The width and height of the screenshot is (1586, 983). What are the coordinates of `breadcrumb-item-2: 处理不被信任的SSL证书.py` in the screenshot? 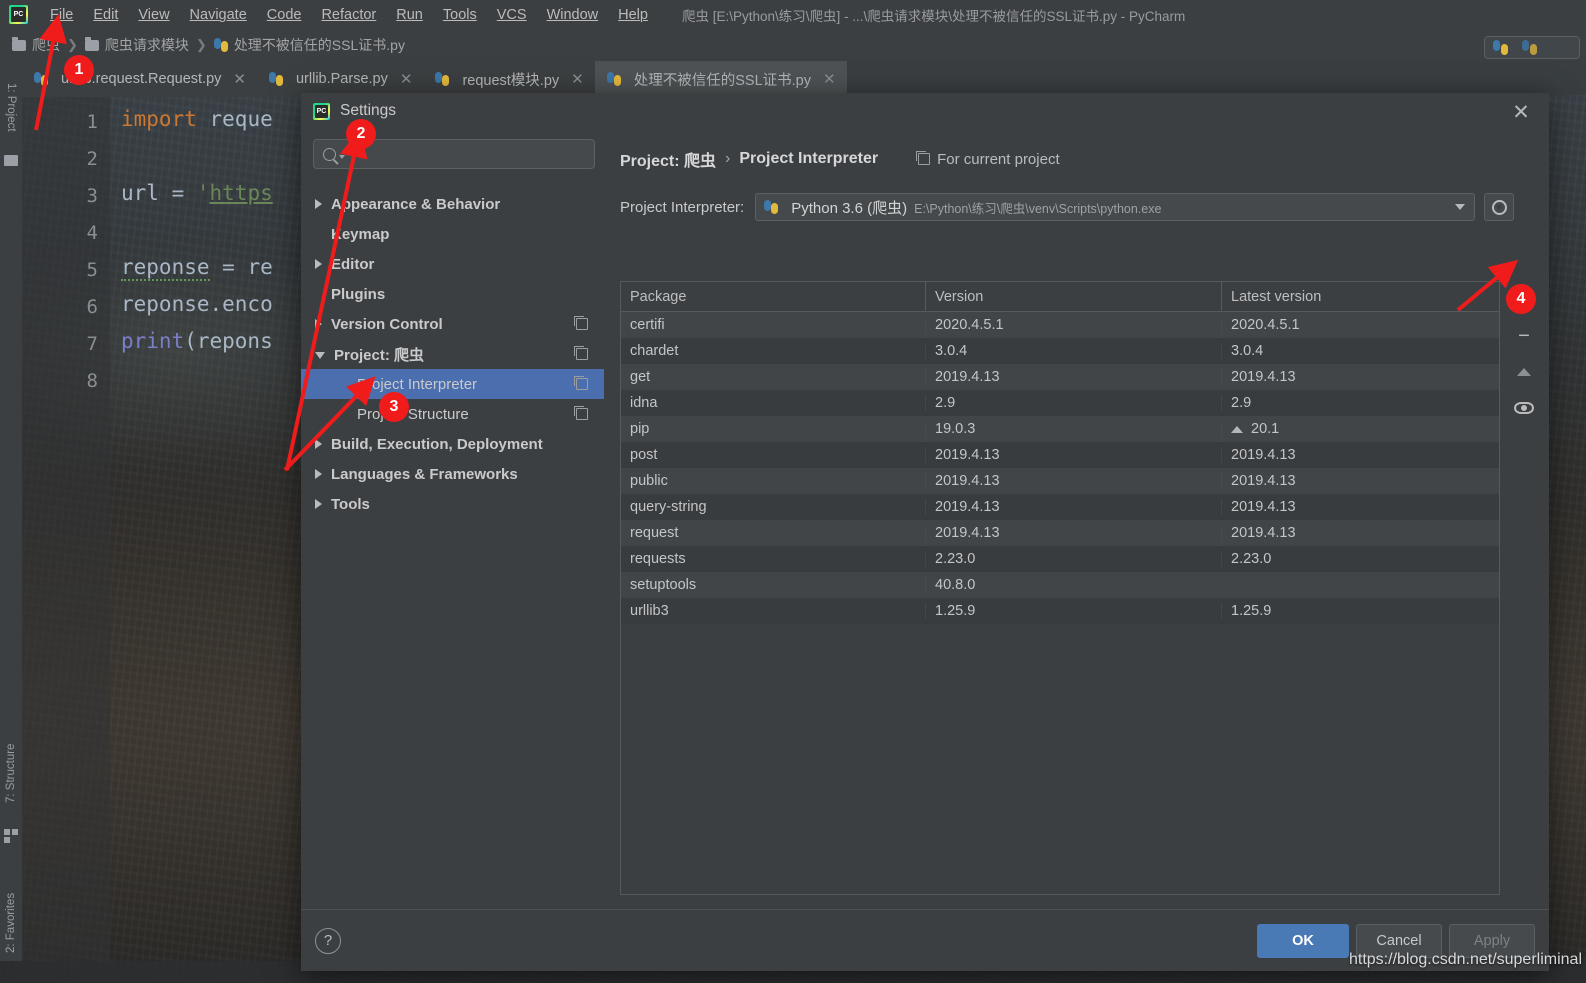 It's located at (309, 45).